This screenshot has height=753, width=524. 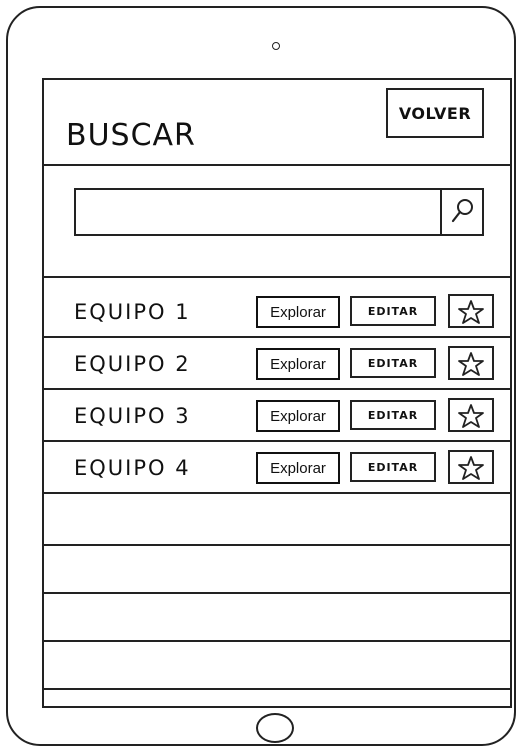 I want to click on camera-icon, so click(x=276, y=46).